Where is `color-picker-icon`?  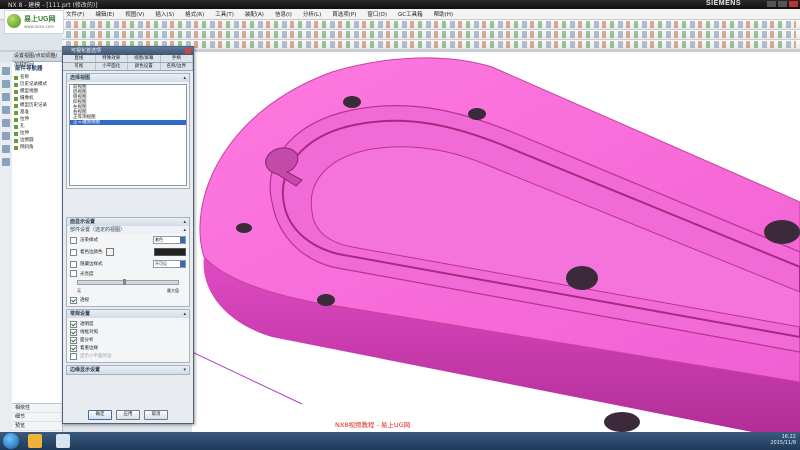 color-picker-icon is located at coordinates (109, 252).